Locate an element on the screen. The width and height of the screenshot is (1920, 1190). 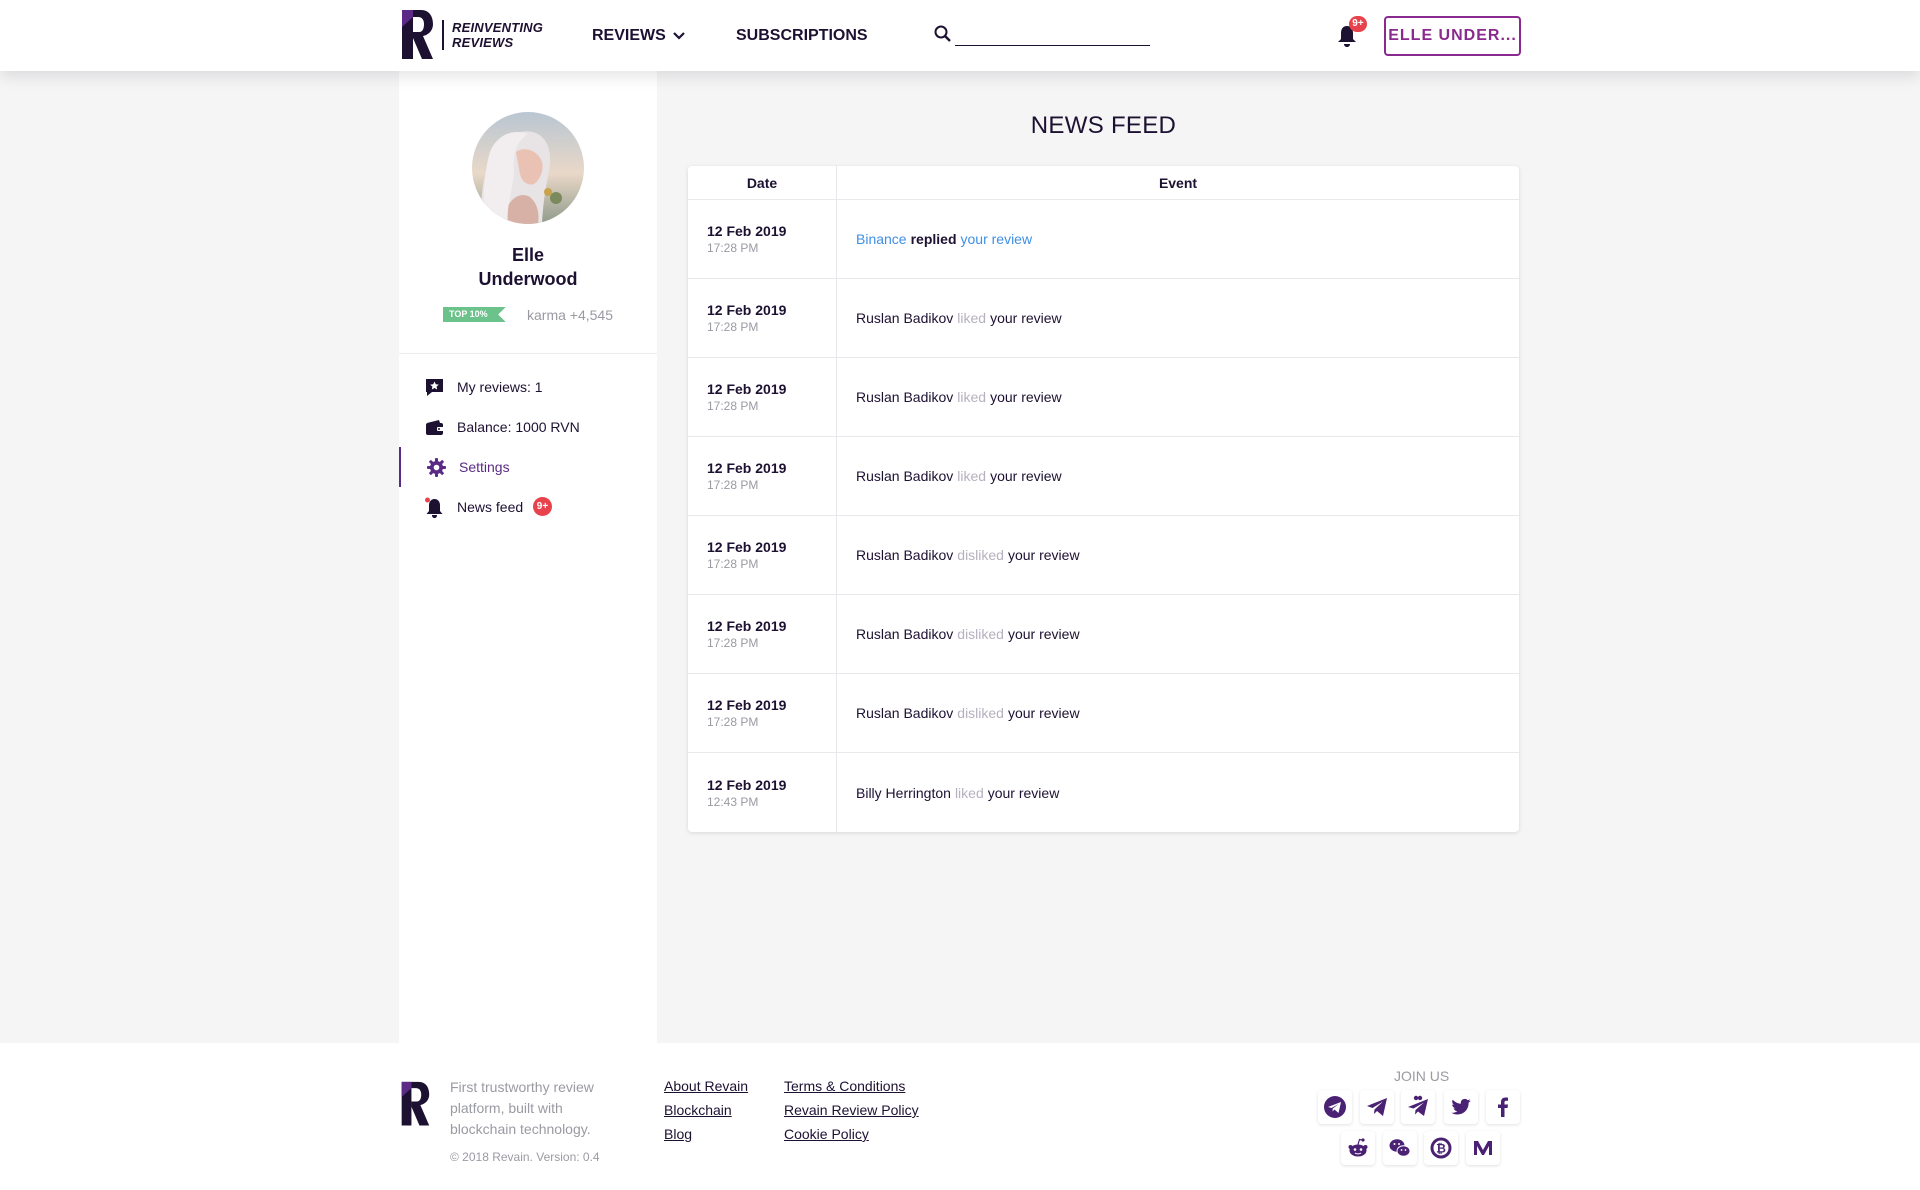
search-input is located at coordinates (1052, 35).